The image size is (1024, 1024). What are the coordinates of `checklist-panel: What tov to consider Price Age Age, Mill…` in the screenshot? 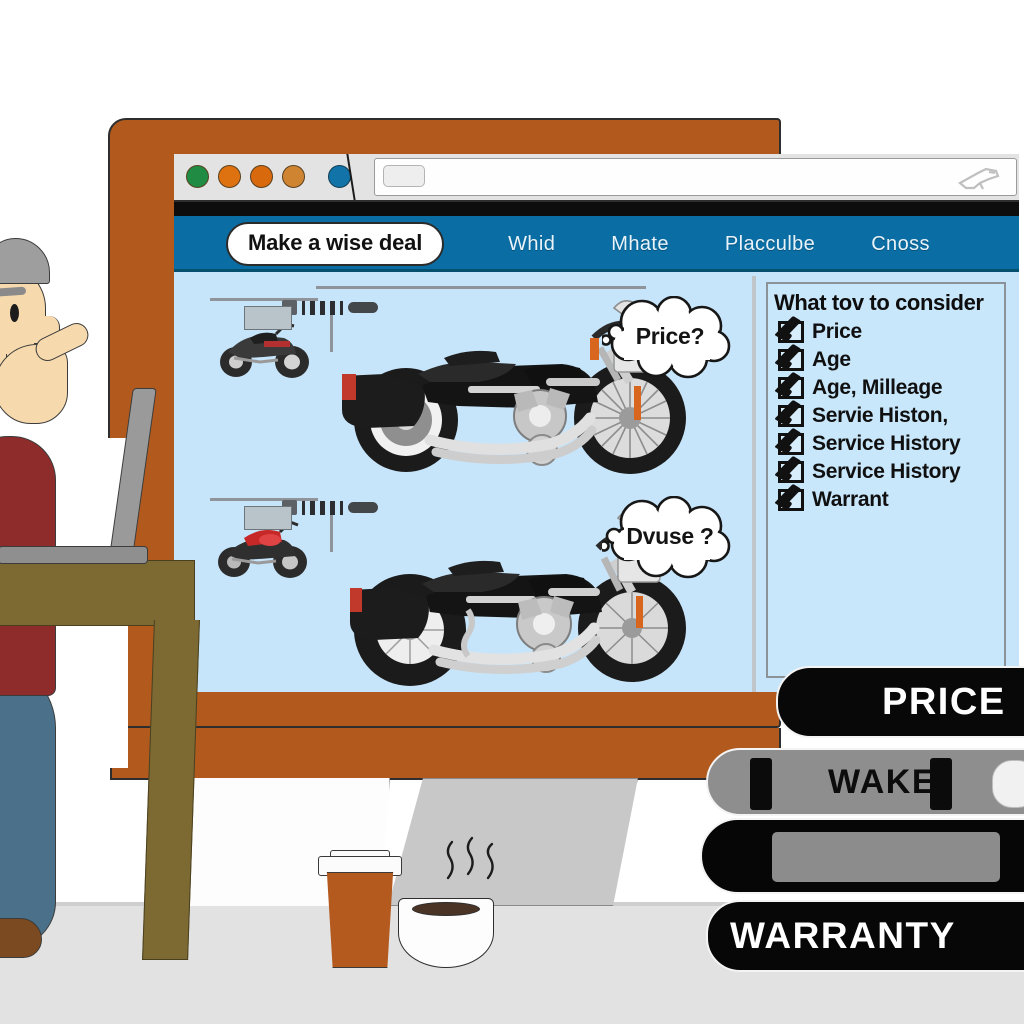 It's located at (886, 480).